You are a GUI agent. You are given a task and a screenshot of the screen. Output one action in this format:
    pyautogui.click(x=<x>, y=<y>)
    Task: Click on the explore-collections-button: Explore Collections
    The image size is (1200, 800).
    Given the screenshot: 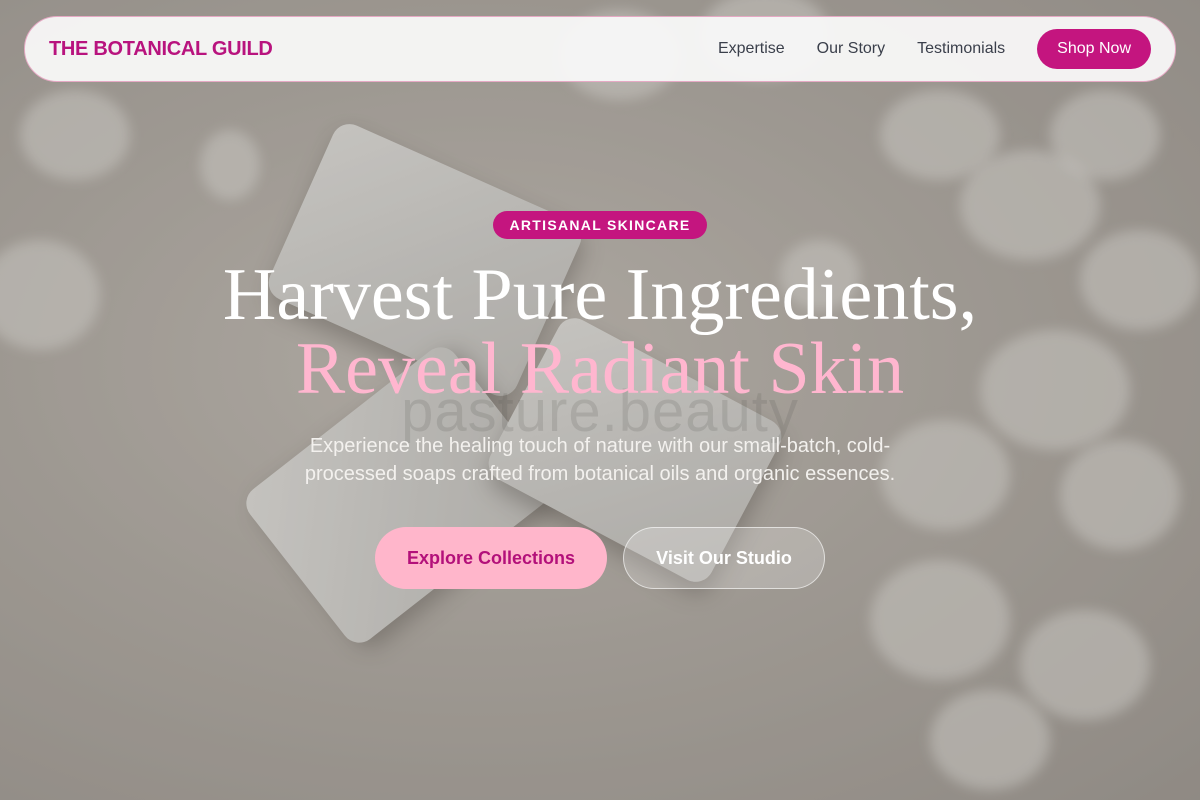 What is the action you would take?
    pyautogui.click(x=491, y=558)
    